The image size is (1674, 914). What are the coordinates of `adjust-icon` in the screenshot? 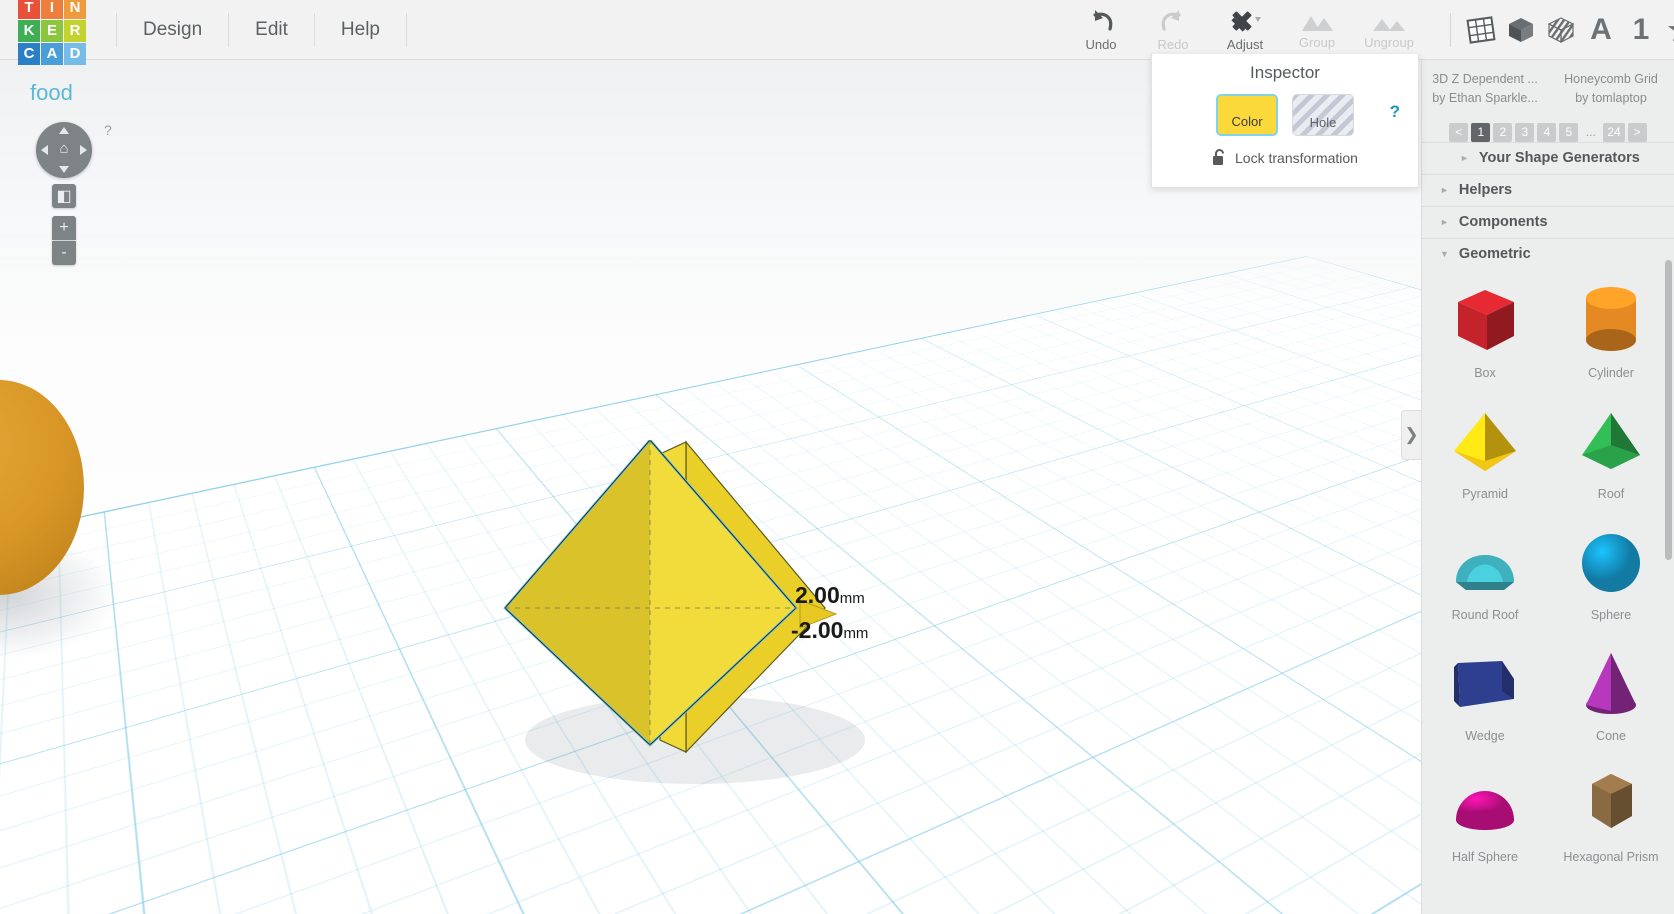 It's located at (1246, 21).